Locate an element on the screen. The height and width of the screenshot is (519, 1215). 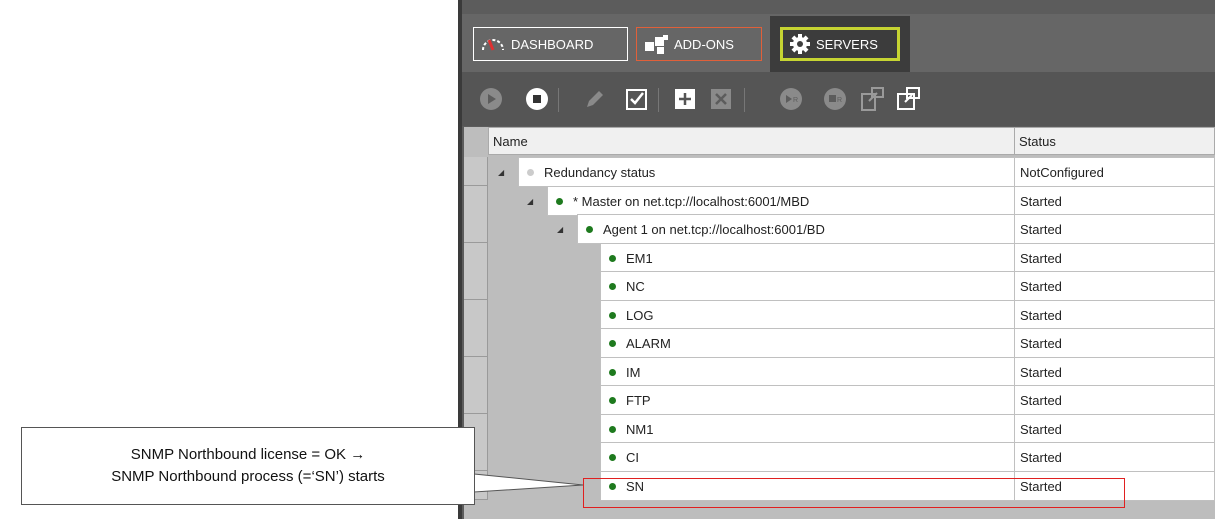
callout-line-2: SNMP Northbound process (=‘SN’) starts is located at coordinates (248, 476).